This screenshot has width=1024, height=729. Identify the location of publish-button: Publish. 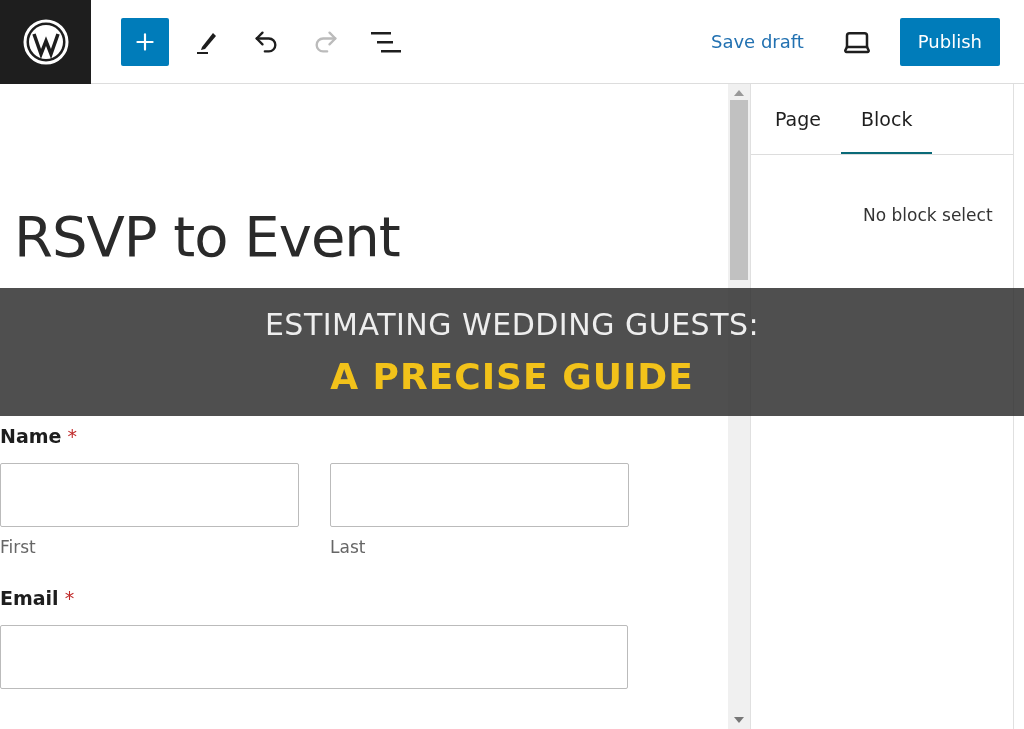
(949, 41).